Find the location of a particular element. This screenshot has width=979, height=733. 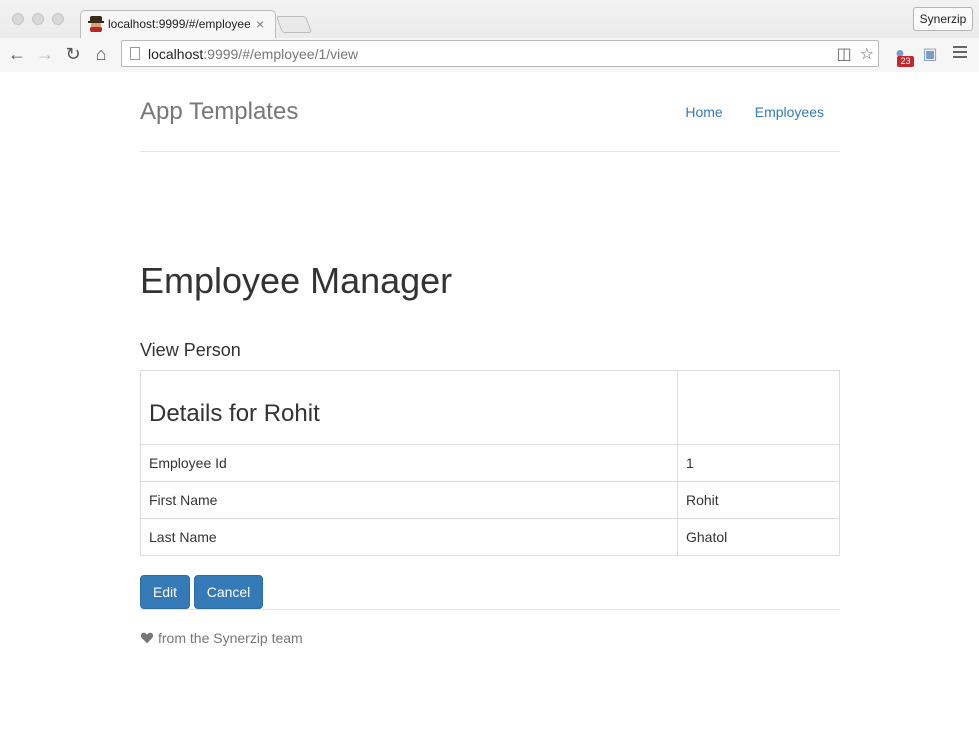

profile-button: Synerzip is located at coordinates (943, 19).